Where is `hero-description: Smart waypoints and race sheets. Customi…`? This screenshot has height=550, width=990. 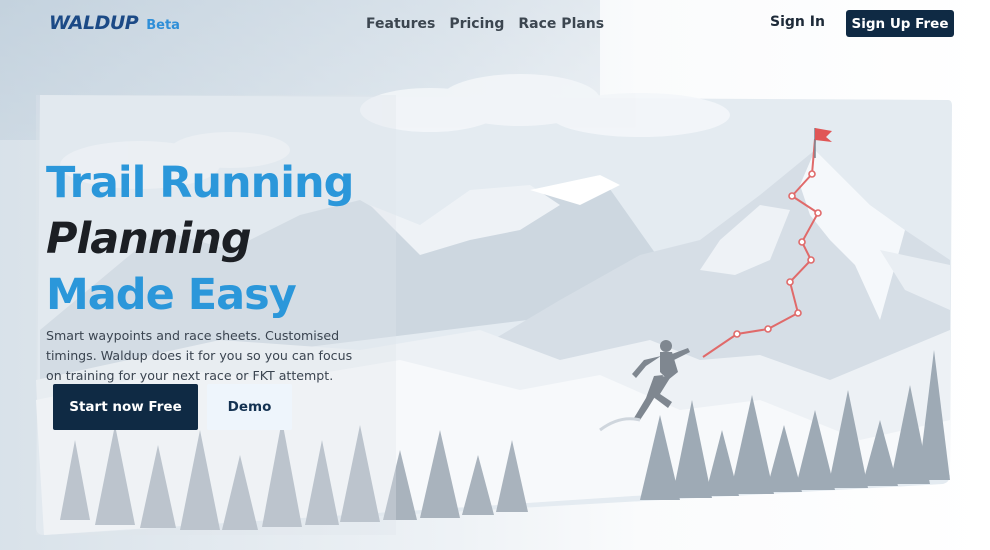 hero-description: Smart waypoints and race sheets. Customi… is located at coordinates (199, 355).